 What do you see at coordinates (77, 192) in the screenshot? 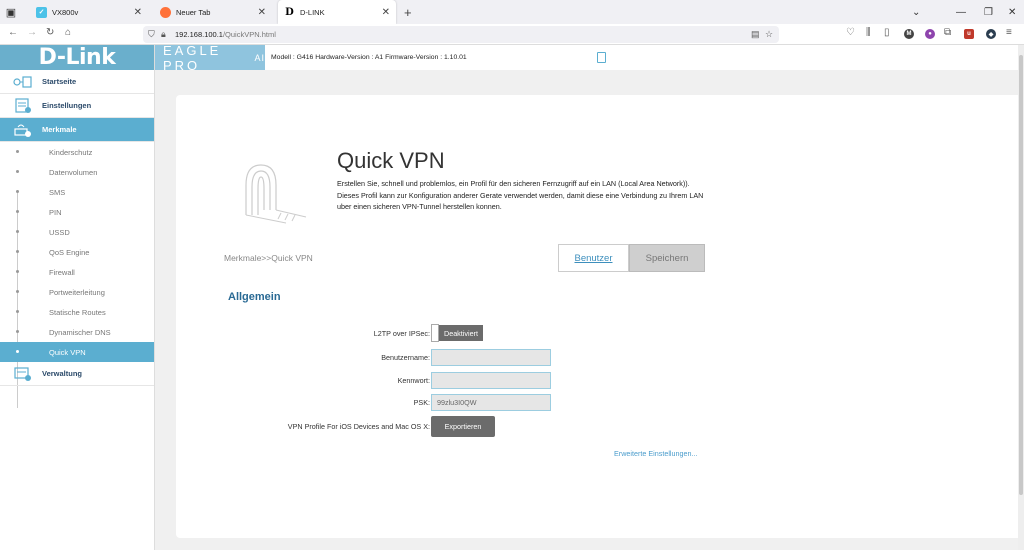
I see `sidebar-subitem-sms: SMS` at bounding box center [77, 192].